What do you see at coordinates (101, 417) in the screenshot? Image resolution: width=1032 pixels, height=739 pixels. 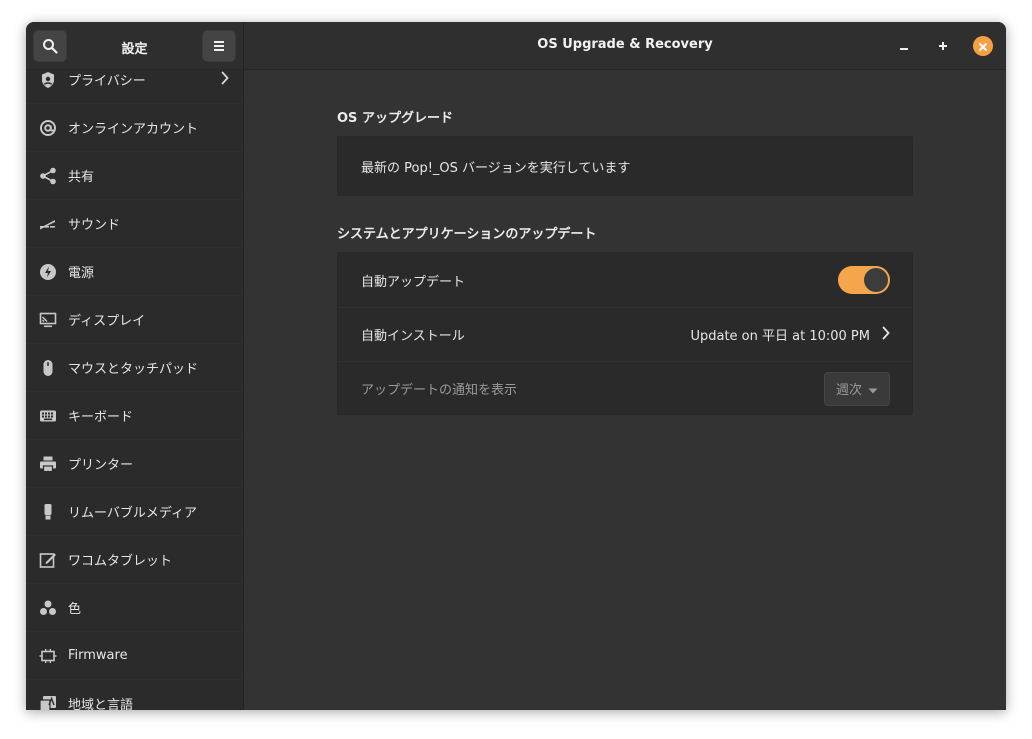 I see `sidebar-item-label: キーボード` at bounding box center [101, 417].